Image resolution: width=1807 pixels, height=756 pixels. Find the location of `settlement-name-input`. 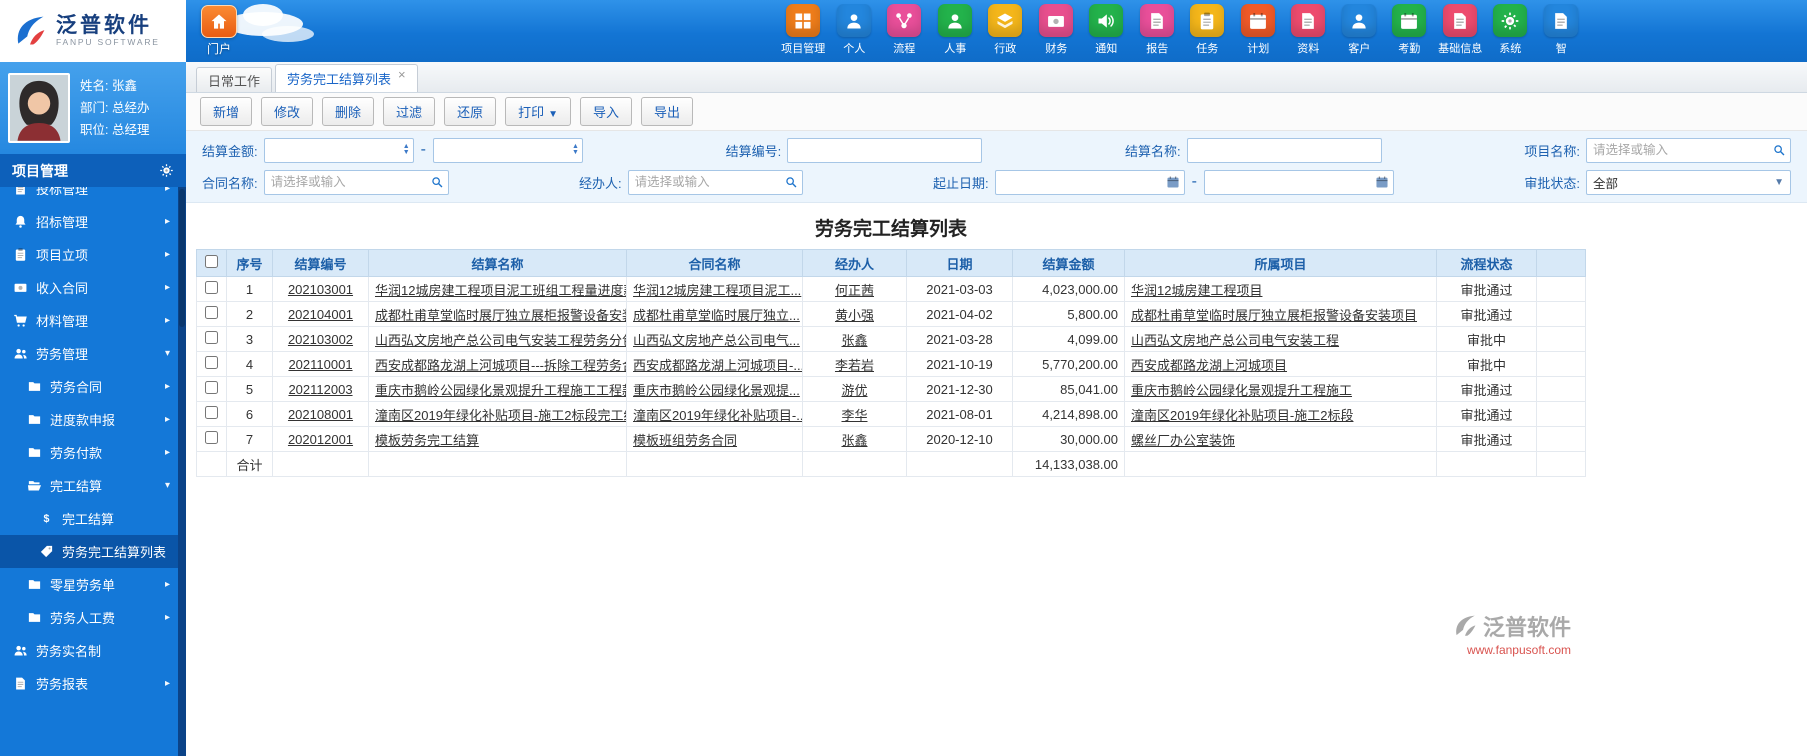

settlement-name-input is located at coordinates (1284, 150).